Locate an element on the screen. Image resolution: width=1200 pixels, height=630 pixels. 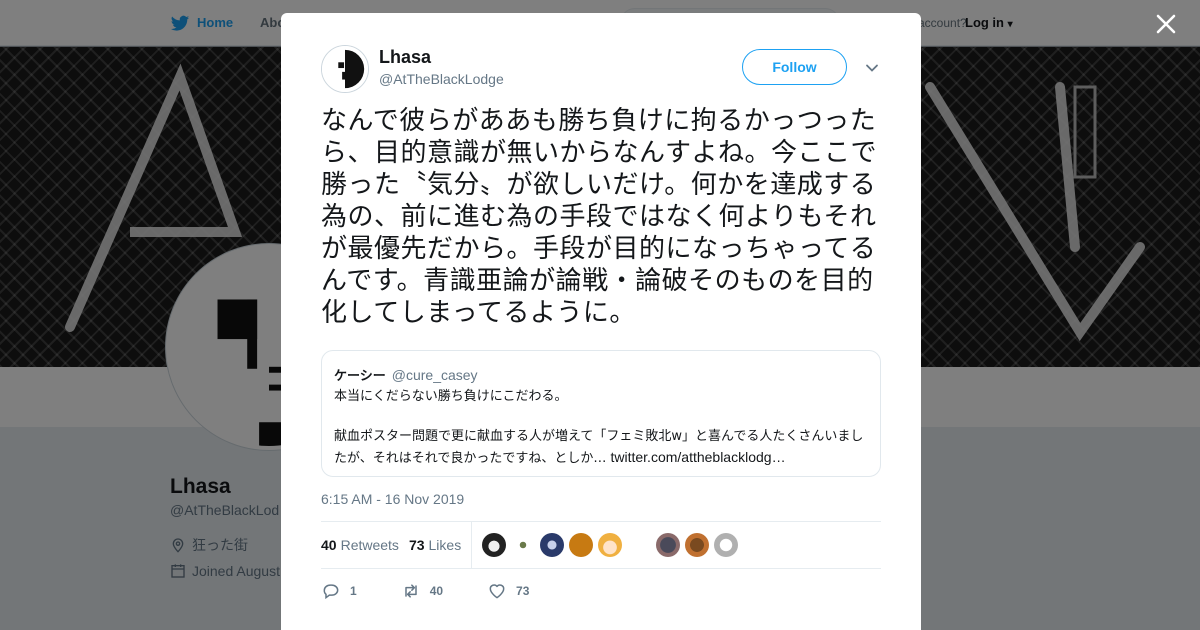
reply-button: 1 is located at coordinates (339, 591).